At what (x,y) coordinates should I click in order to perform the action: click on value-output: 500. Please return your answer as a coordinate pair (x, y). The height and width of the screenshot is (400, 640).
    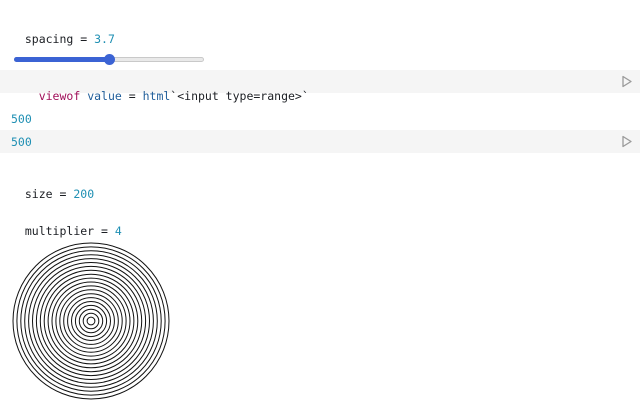
    Looking at the image, I should click on (21, 119).